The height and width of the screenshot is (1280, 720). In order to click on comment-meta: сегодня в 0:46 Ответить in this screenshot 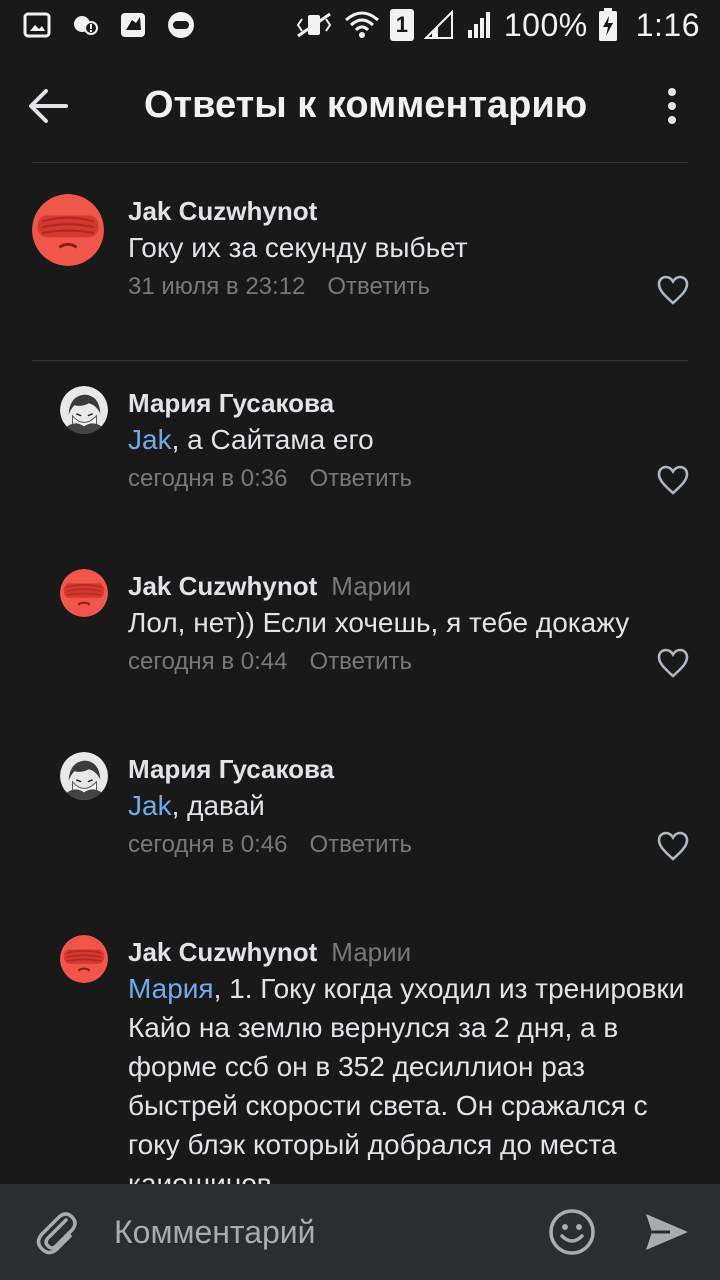, I will do `click(409, 845)`.